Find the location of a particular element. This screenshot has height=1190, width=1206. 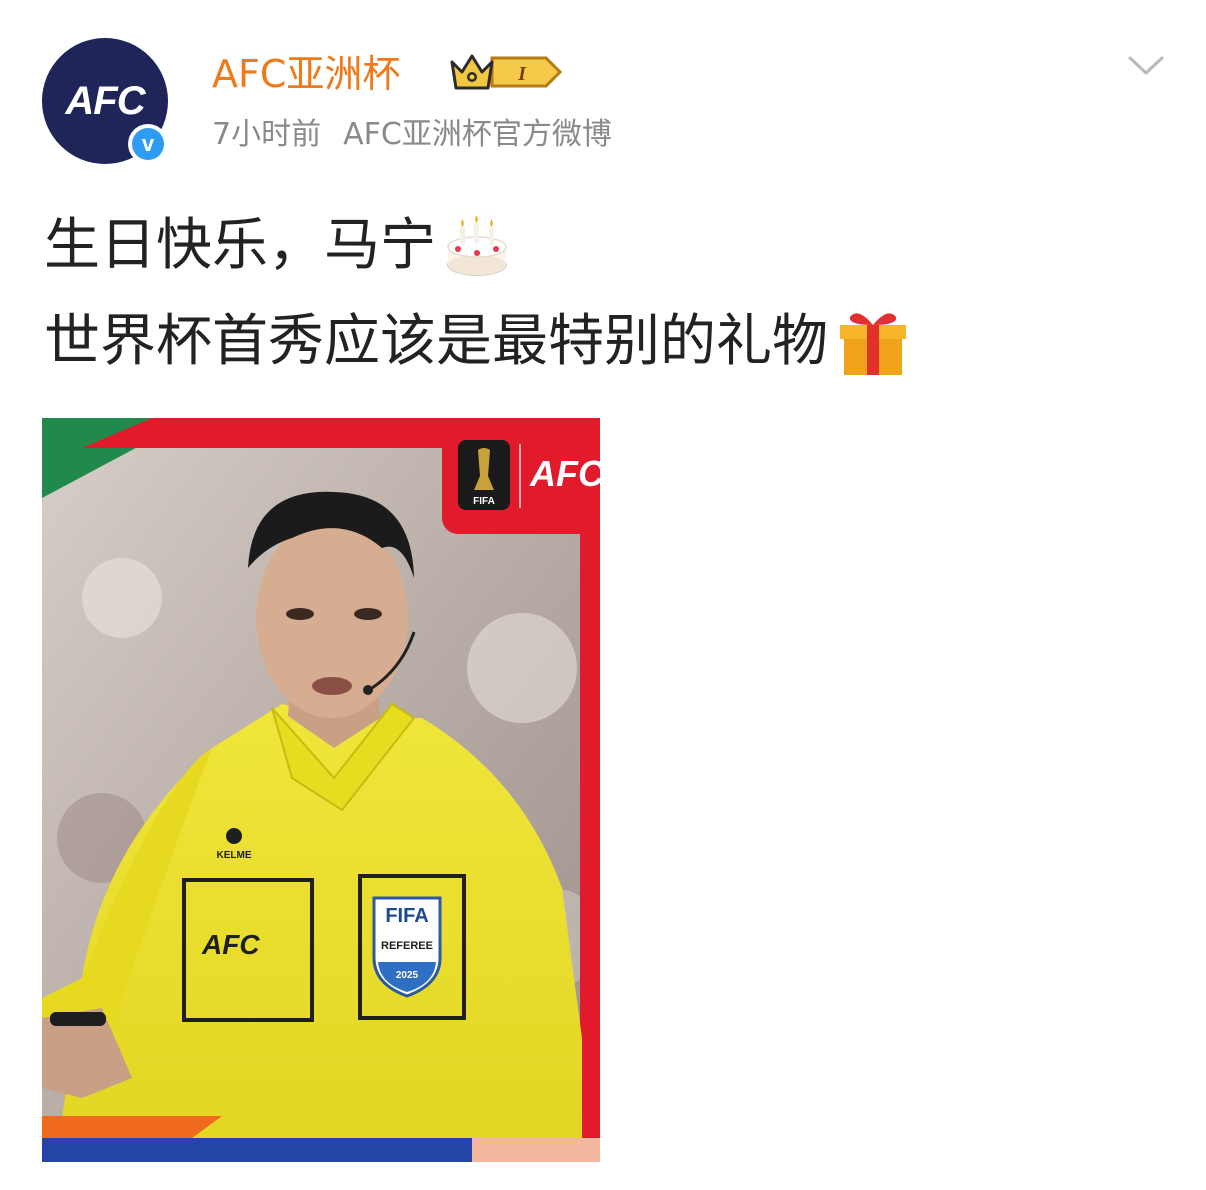

post-text-line: 世界杯首秀应该是最特别的礼物 is located at coordinates (477, 342).